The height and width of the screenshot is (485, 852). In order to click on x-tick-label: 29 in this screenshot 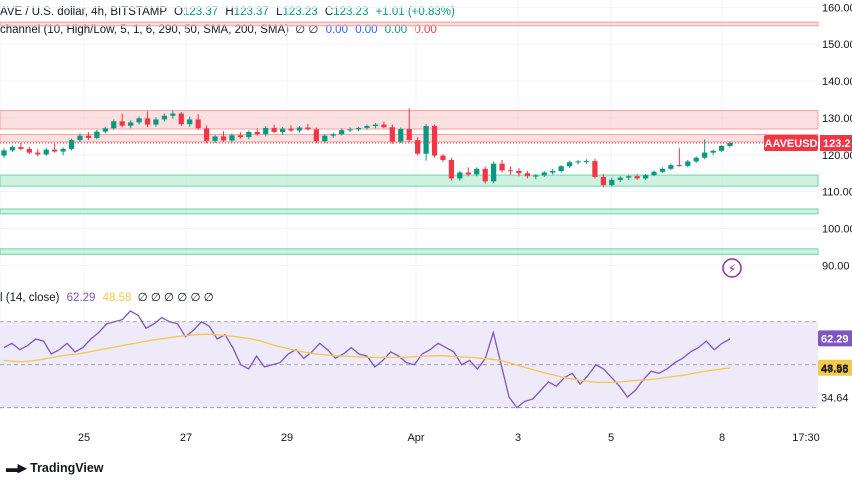, I will do `click(287, 438)`.